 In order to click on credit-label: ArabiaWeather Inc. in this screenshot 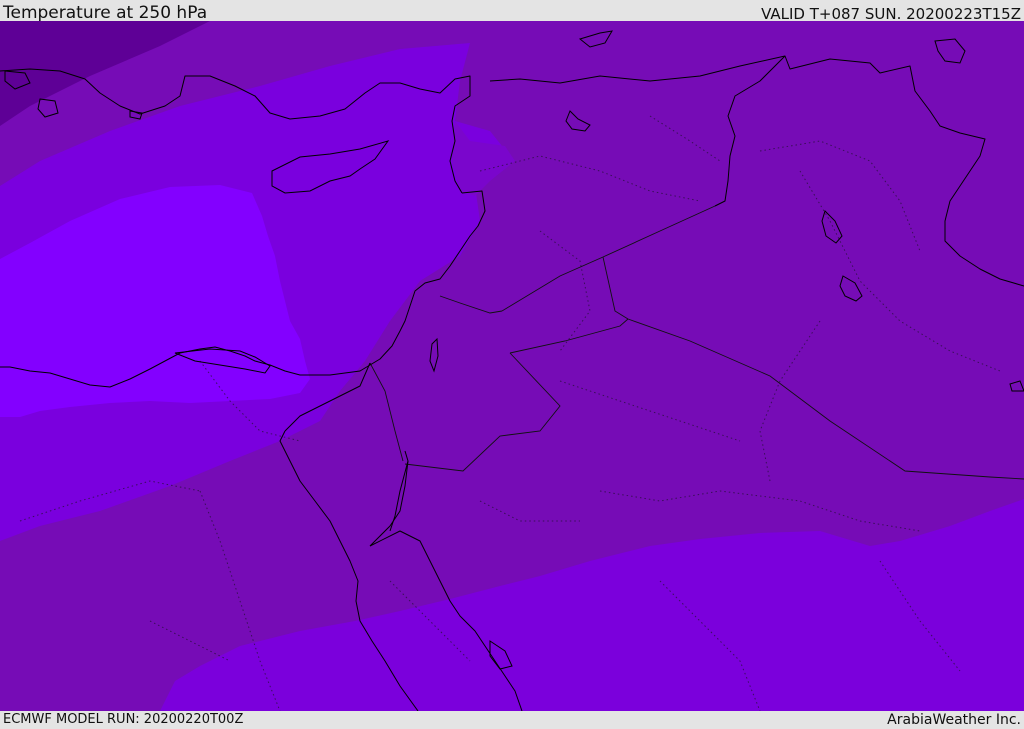, I will do `click(954, 720)`.